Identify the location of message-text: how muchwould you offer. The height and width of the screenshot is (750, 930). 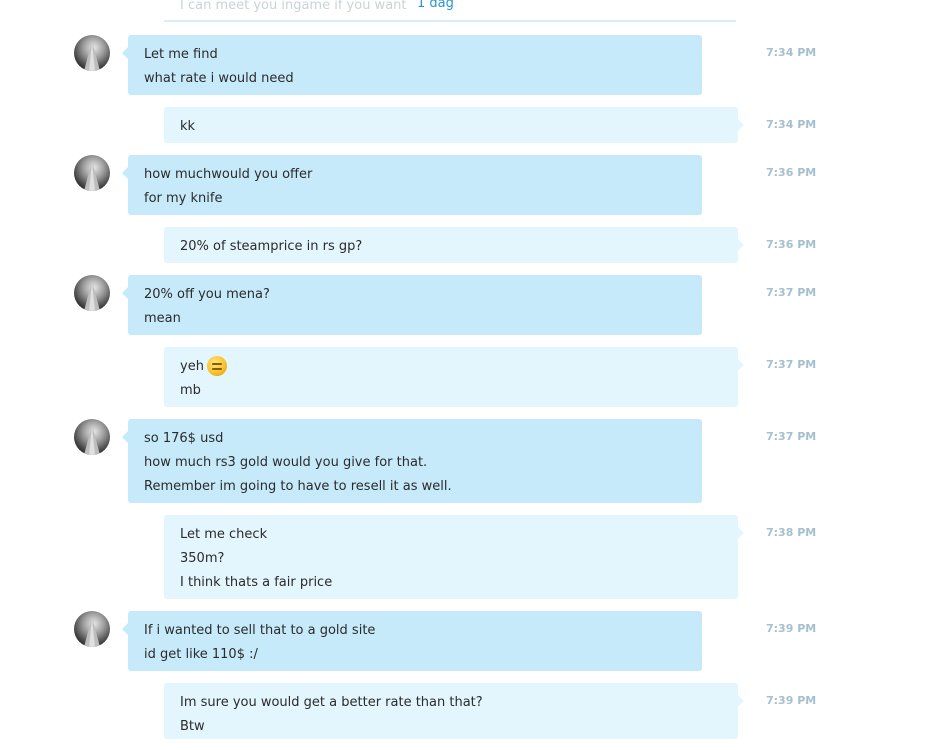
(228, 174).